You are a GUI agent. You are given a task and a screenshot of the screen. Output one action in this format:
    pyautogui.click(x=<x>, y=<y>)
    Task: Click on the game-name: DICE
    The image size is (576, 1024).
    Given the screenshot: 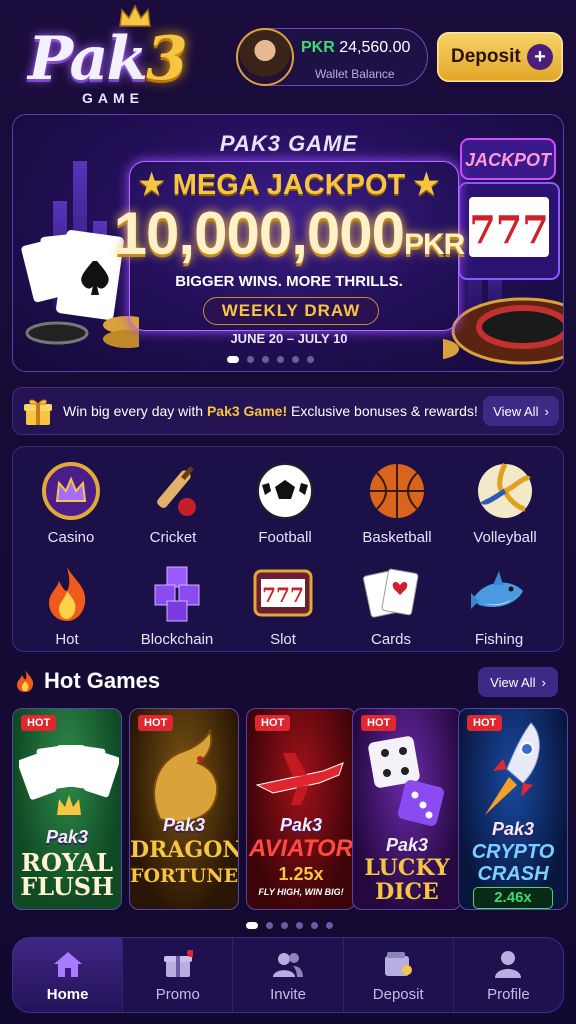 What is the action you would take?
    pyautogui.click(x=407, y=892)
    